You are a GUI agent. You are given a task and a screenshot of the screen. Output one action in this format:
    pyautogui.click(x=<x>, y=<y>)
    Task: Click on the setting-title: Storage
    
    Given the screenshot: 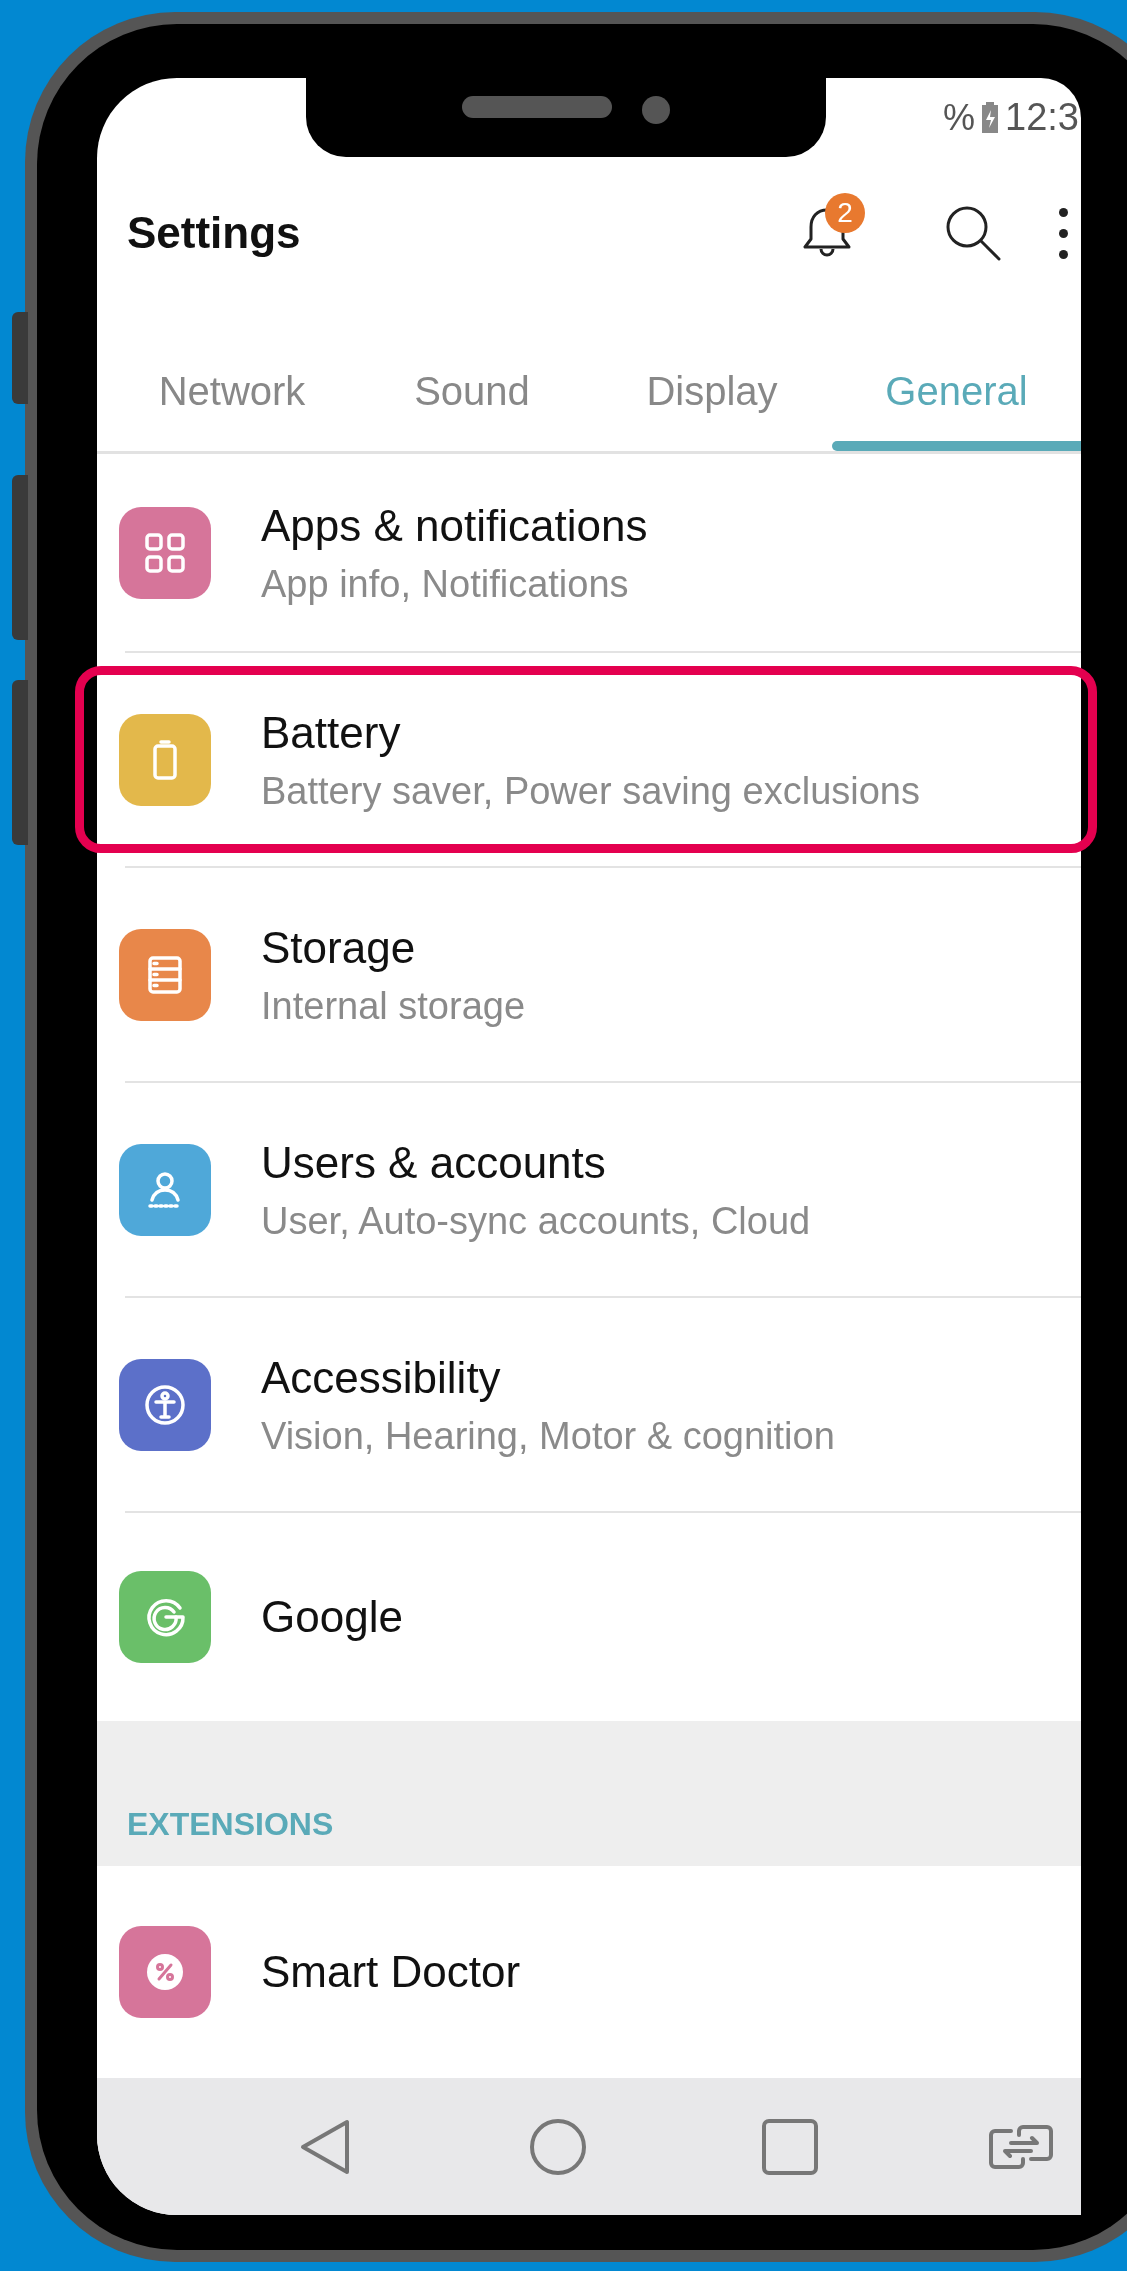 What is the action you would take?
    pyautogui.click(x=393, y=947)
    